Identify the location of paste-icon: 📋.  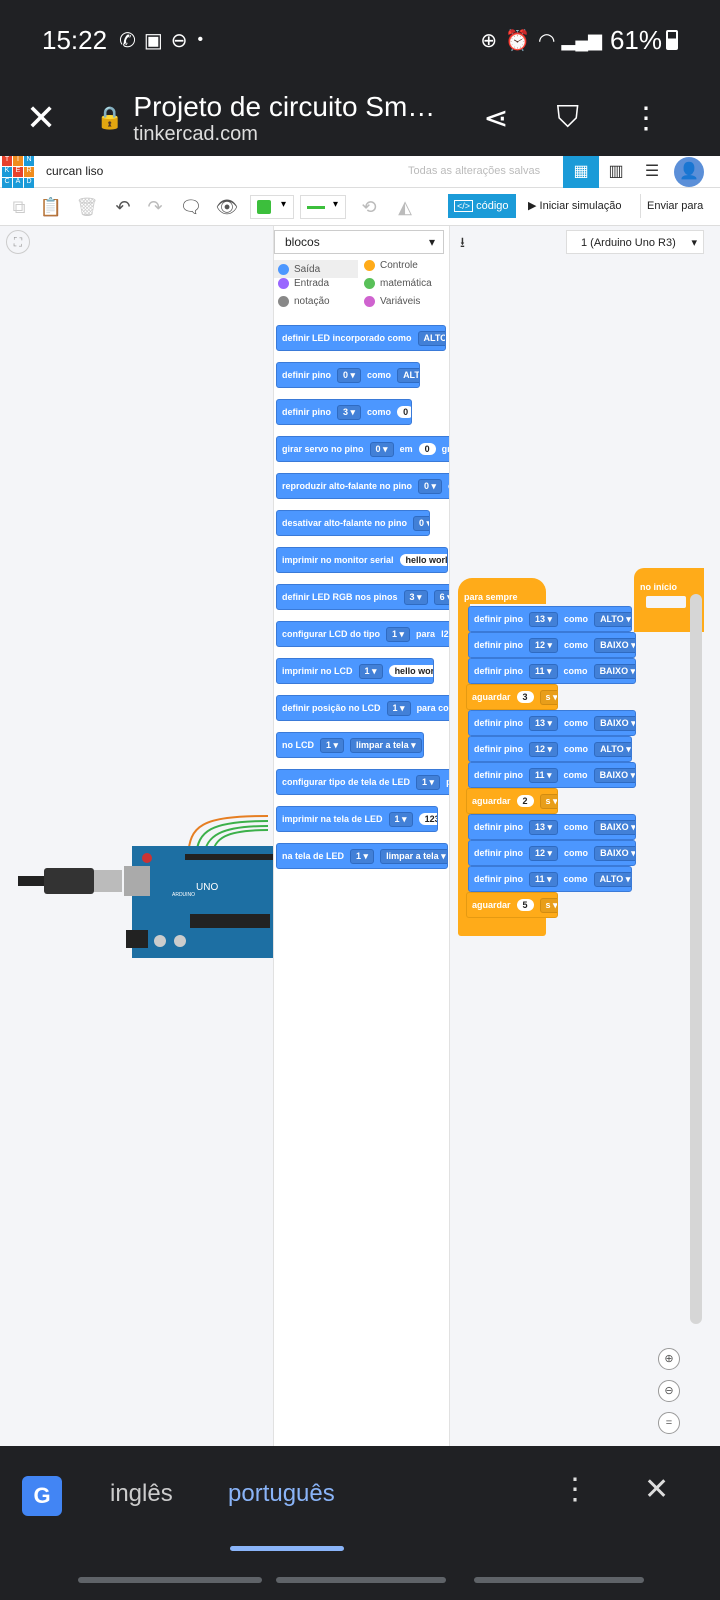
(51, 207).